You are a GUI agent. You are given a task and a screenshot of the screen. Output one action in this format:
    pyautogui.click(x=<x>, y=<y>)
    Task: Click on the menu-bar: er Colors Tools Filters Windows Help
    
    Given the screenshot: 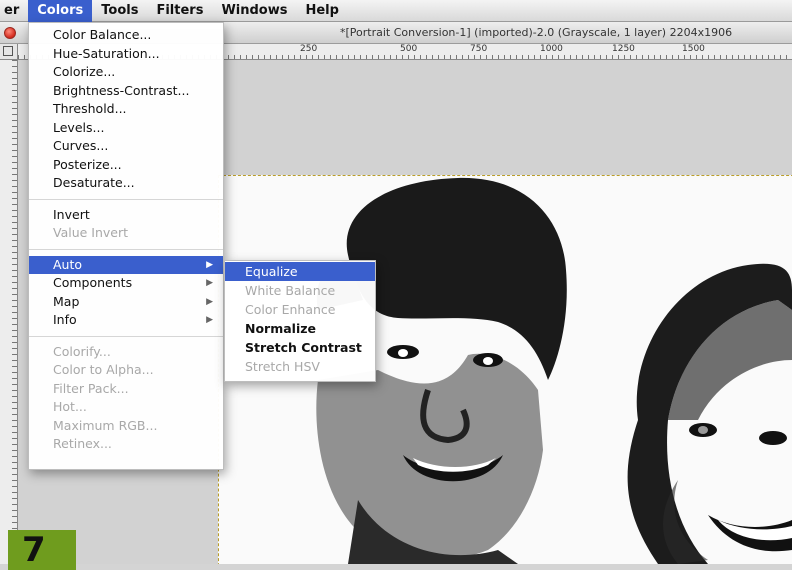 What is the action you would take?
    pyautogui.click(x=396, y=11)
    